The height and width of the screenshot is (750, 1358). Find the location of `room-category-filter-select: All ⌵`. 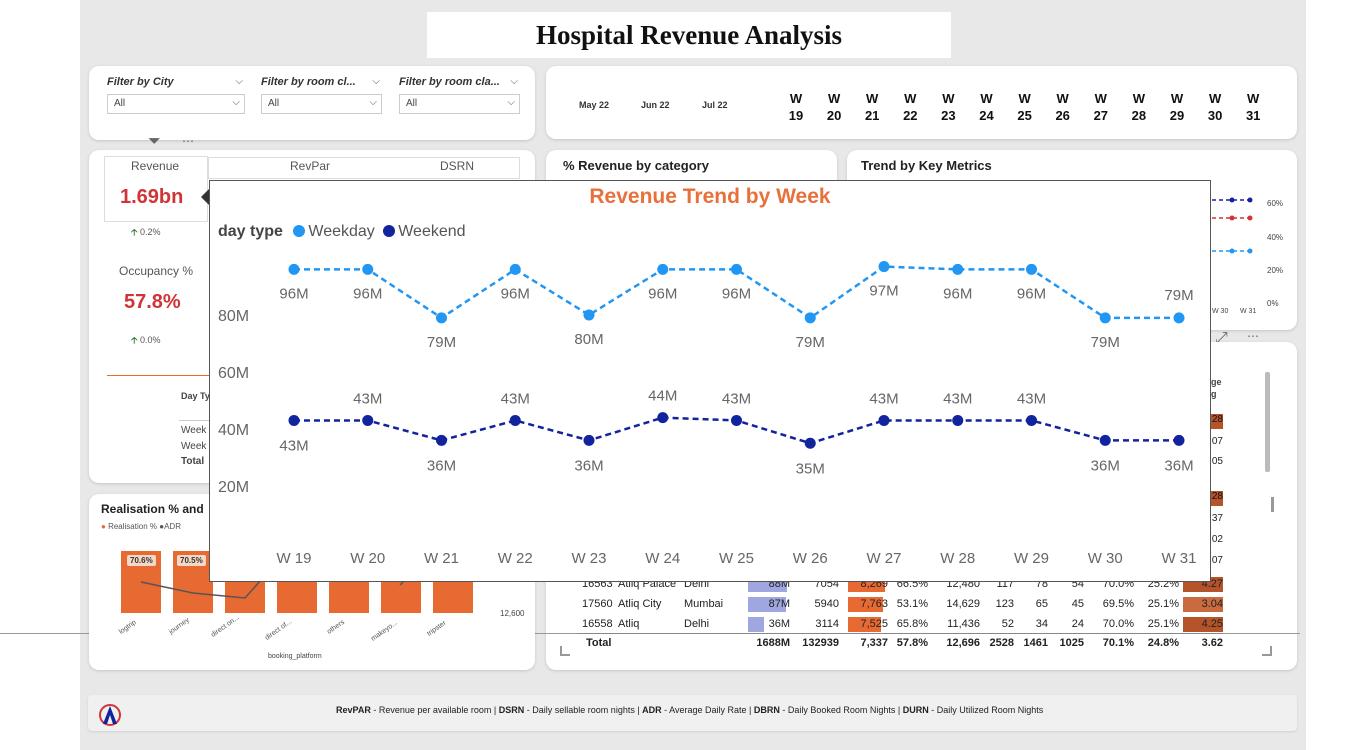

room-category-filter-select: All ⌵ is located at coordinates (459, 104).